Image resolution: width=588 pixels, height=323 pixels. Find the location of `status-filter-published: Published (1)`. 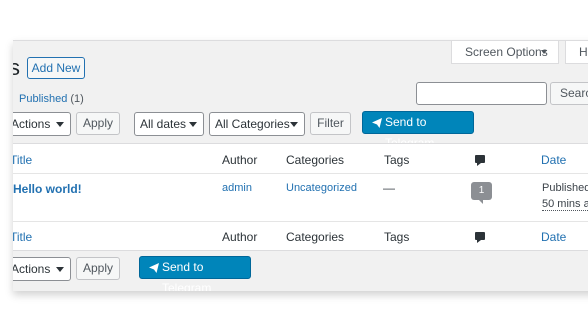

status-filter-published: Published (1) is located at coordinates (51, 99).